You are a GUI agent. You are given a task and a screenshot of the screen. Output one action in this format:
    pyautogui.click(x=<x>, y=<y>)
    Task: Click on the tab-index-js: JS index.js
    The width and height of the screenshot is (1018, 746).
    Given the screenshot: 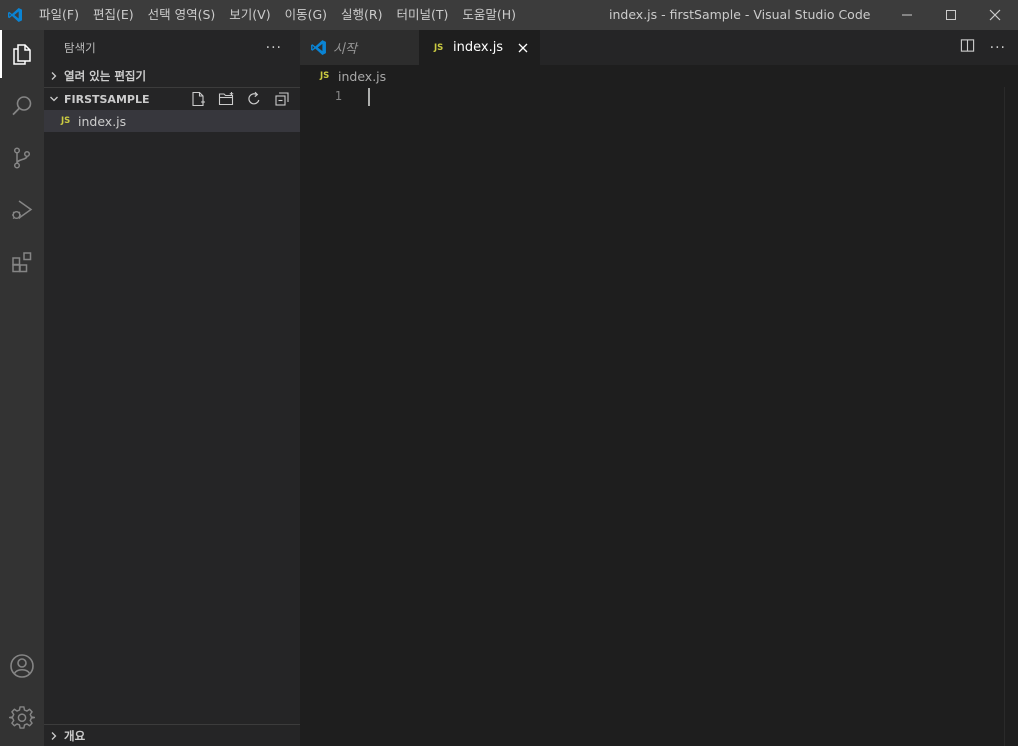 What is the action you would take?
    pyautogui.click(x=479, y=47)
    